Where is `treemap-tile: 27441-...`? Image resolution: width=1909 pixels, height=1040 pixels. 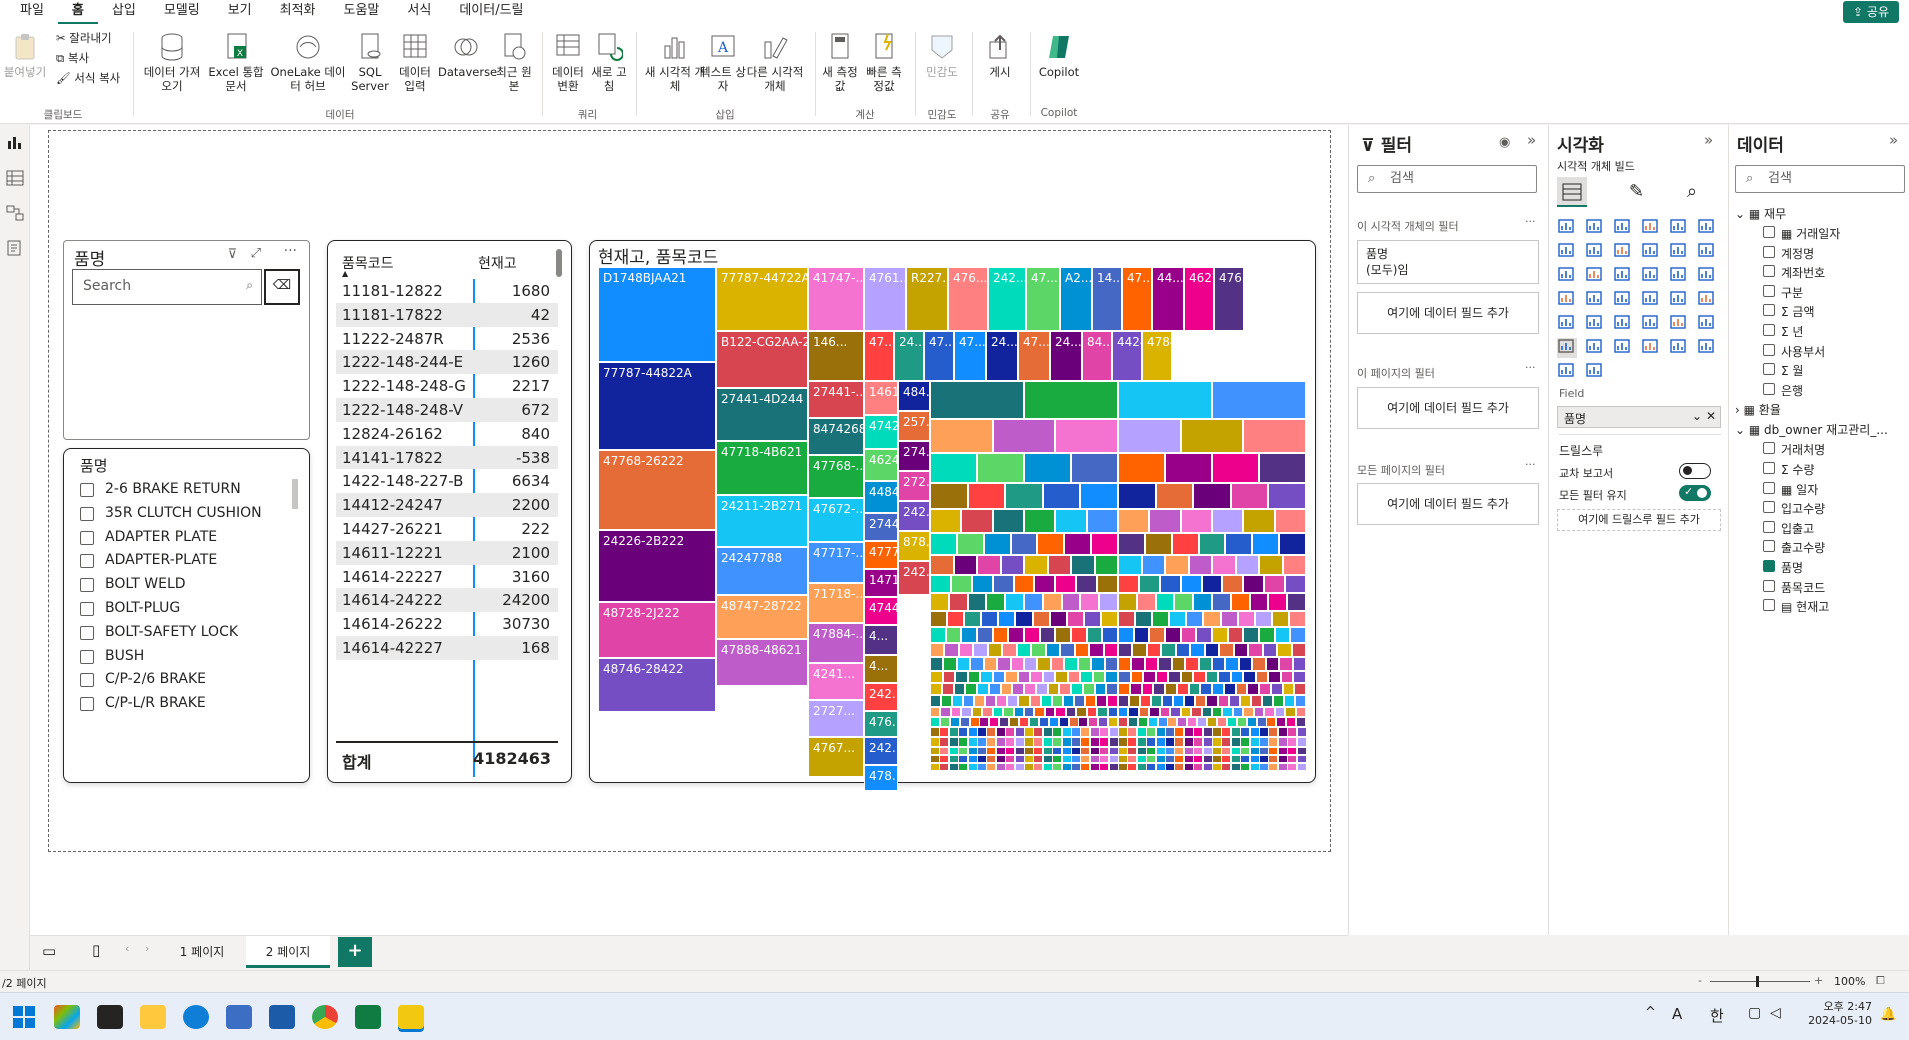
treemap-tile: 27441-... is located at coordinates (836, 399).